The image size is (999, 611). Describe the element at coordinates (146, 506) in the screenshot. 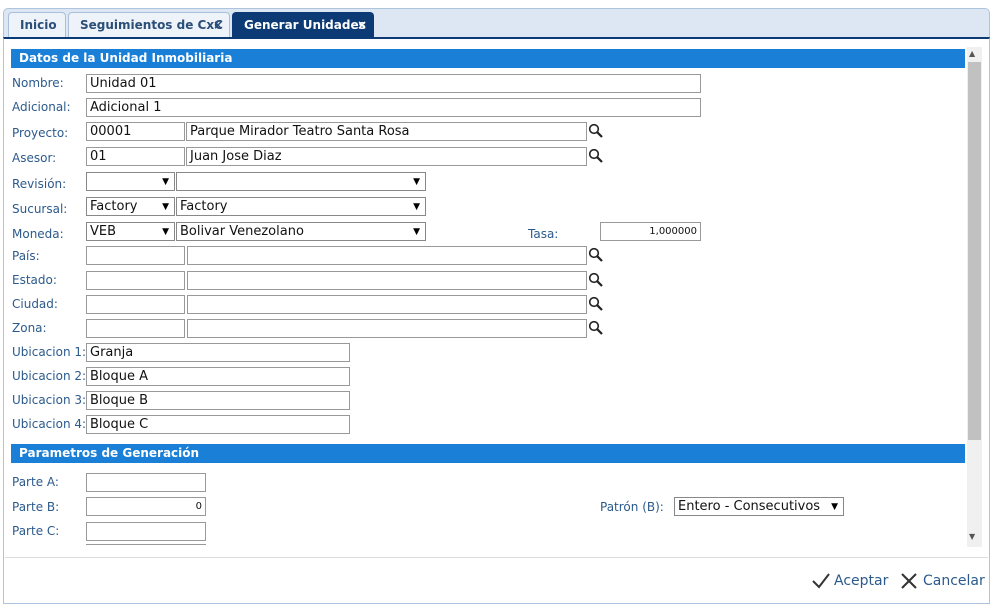

I see `parte-b-input: 0` at that location.